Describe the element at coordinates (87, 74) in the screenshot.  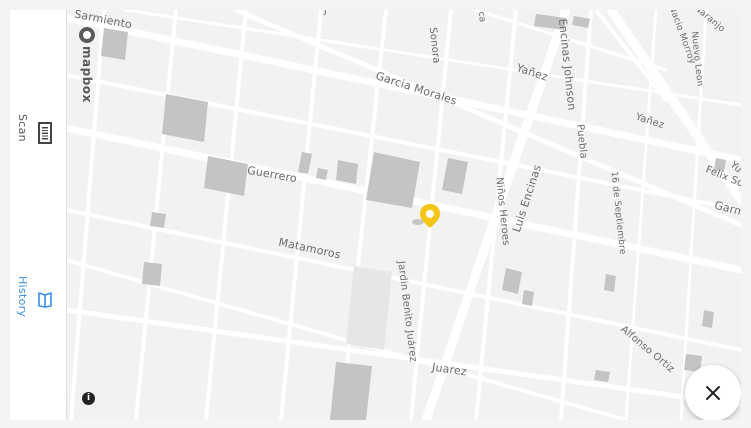
I see `mapbox-wordmark: mapbox` at that location.